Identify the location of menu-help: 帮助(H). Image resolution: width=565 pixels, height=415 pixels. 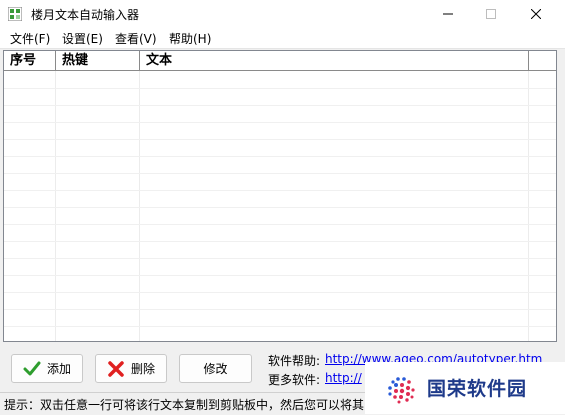
(190, 38).